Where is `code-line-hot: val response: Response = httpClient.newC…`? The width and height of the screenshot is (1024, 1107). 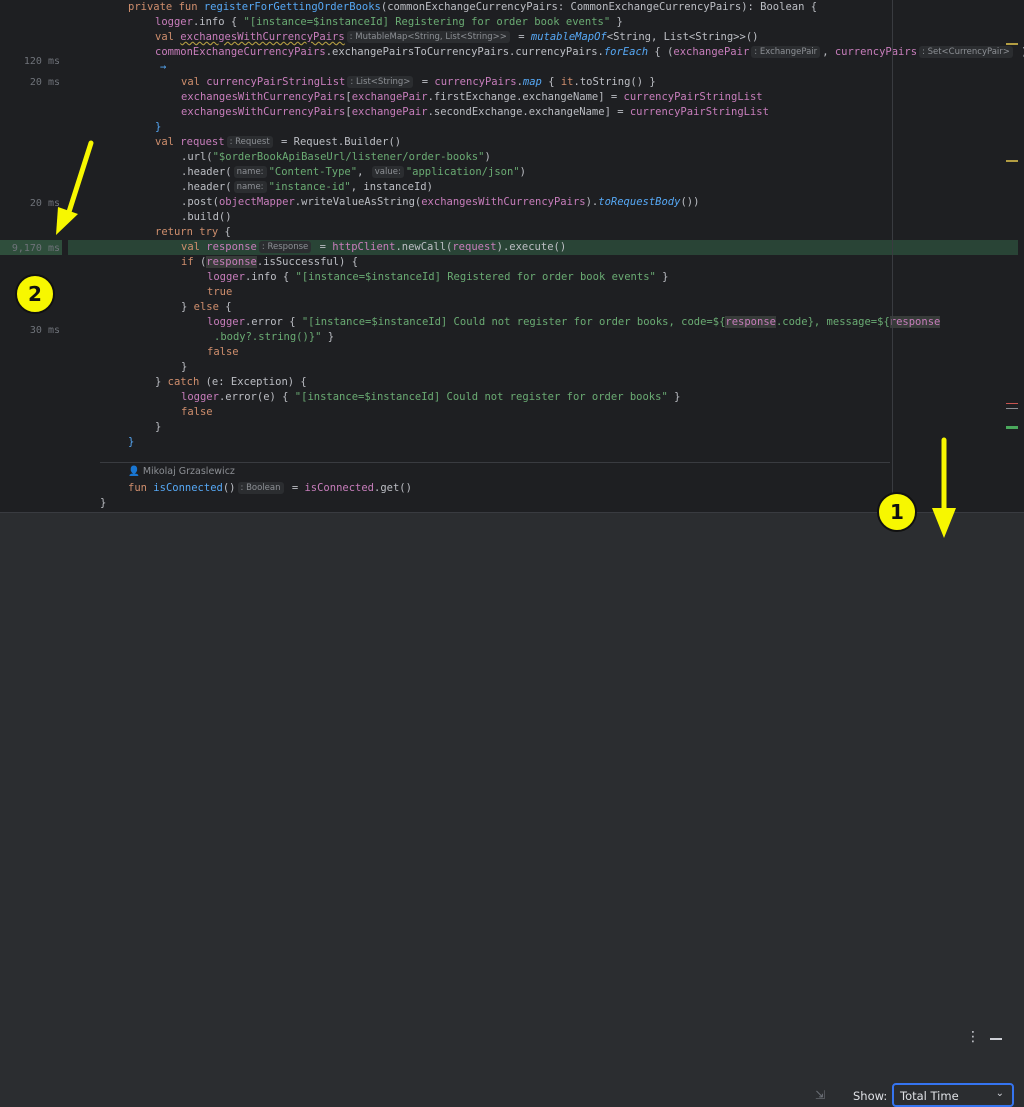 code-line-hot: val response: Response = httpClient.newC… is located at coordinates (374, 247).